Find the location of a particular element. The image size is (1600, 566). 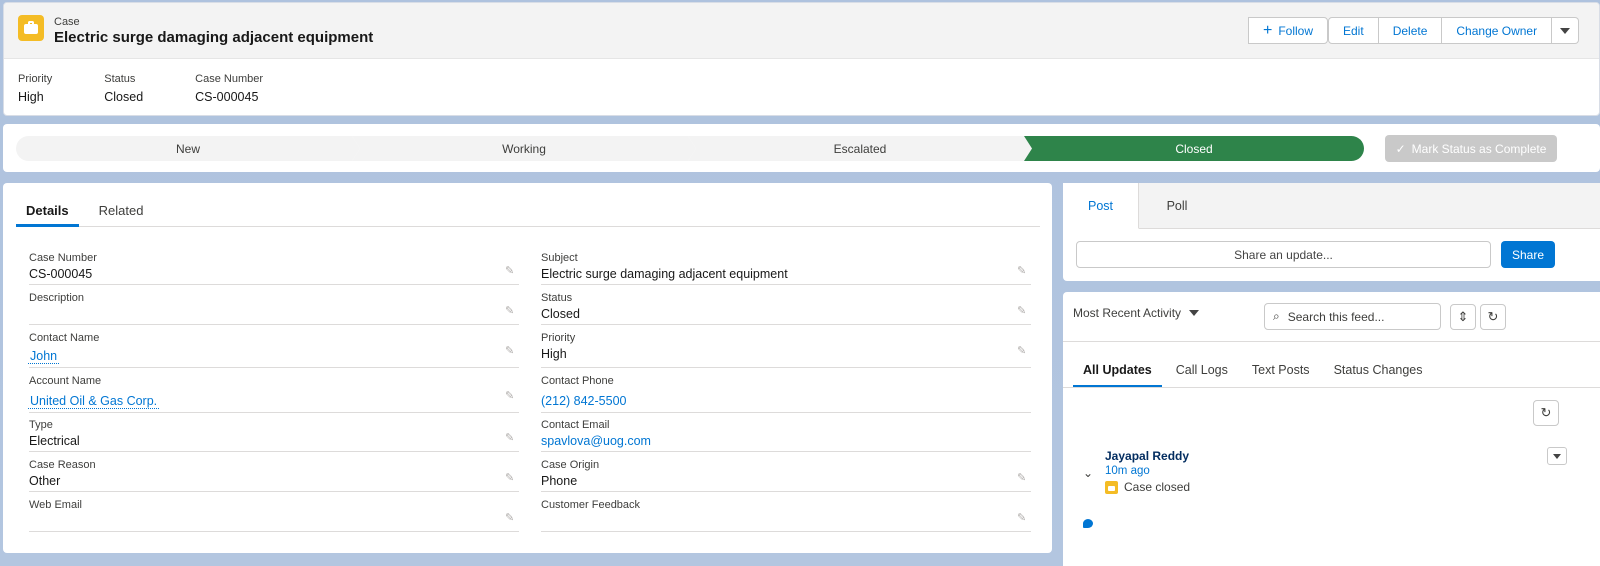

tab-all-updates: All Updates is located at coordinates (1117, 373).